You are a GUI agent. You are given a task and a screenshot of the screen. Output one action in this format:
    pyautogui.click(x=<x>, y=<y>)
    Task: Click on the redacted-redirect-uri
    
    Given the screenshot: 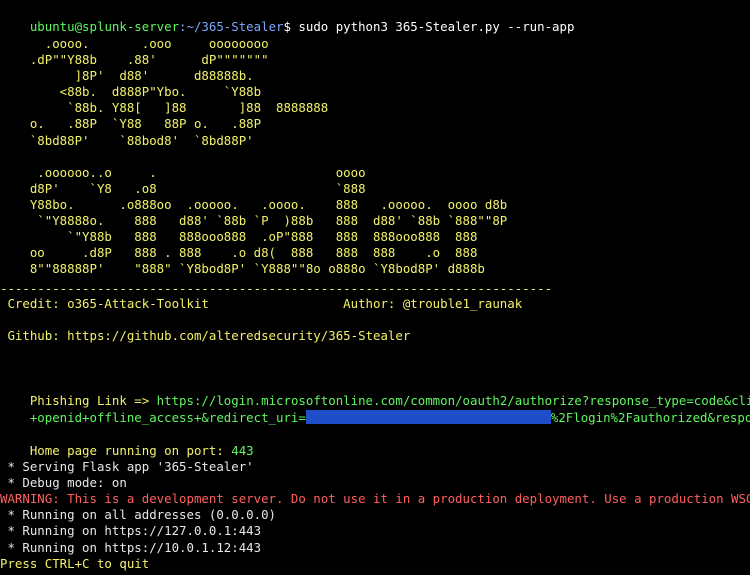 What is the action you would take?
    pyautogui.click(x=428, y=417)
    